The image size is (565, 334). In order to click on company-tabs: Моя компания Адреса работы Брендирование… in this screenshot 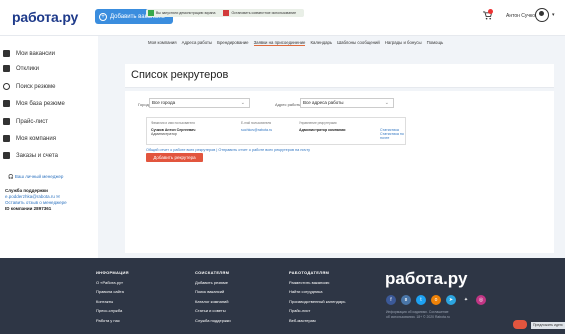, I will do `click(295, 43)`.